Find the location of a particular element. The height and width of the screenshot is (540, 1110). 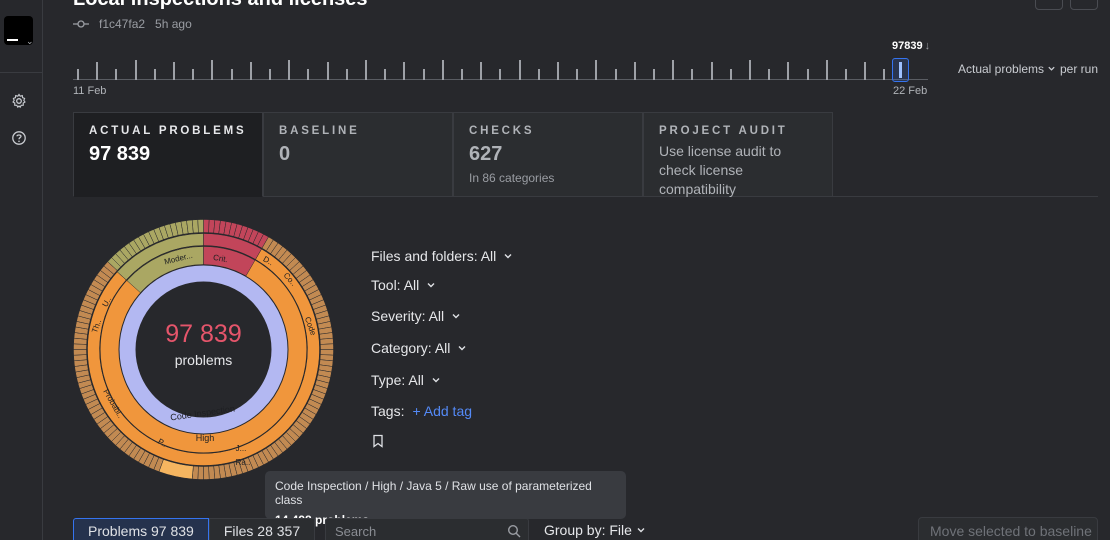

card-label: CHECKS is located at coordinates (502, 131).